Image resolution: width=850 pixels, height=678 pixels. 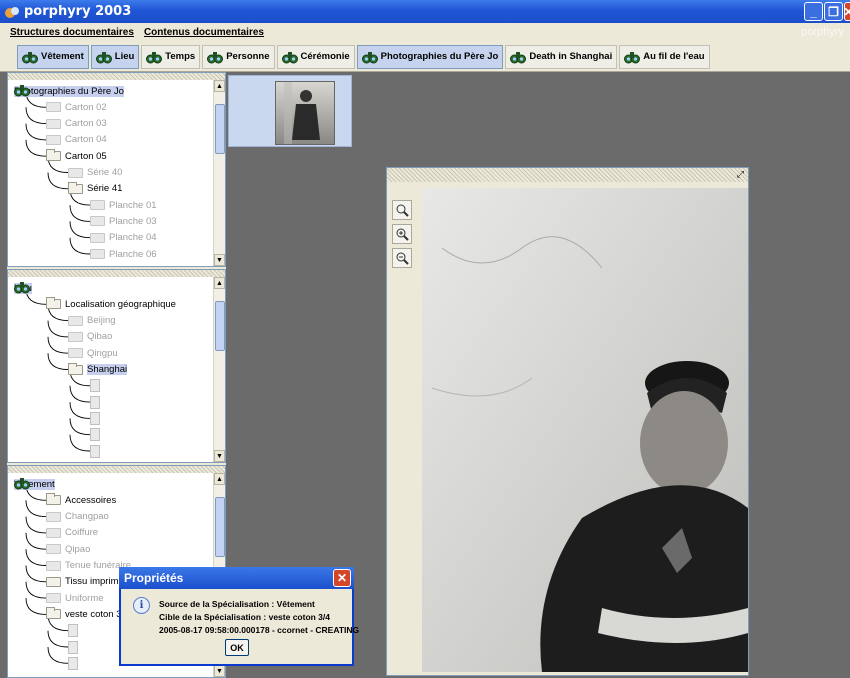 I want to click on toolbar-button-5: Photographies du Père Jo, so click(x=430, y=56).